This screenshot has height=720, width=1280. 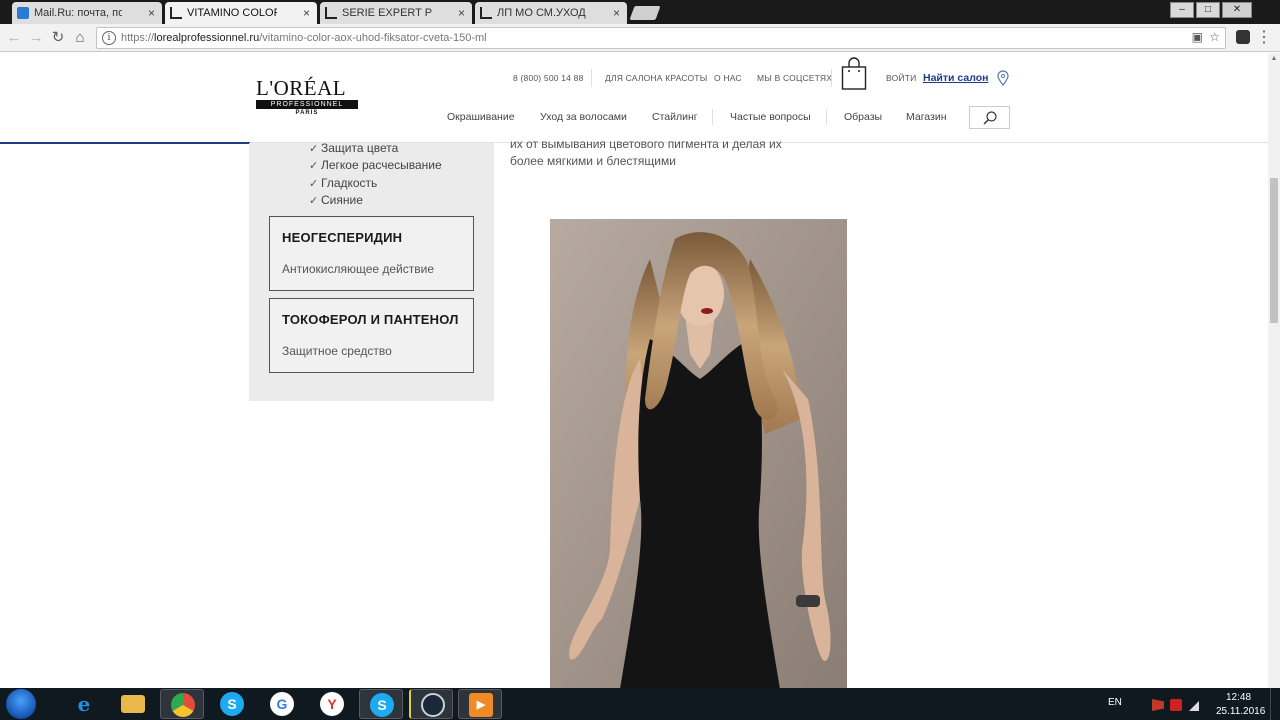 I want to click on antivirus-icon, so click(x=1176, y=705).